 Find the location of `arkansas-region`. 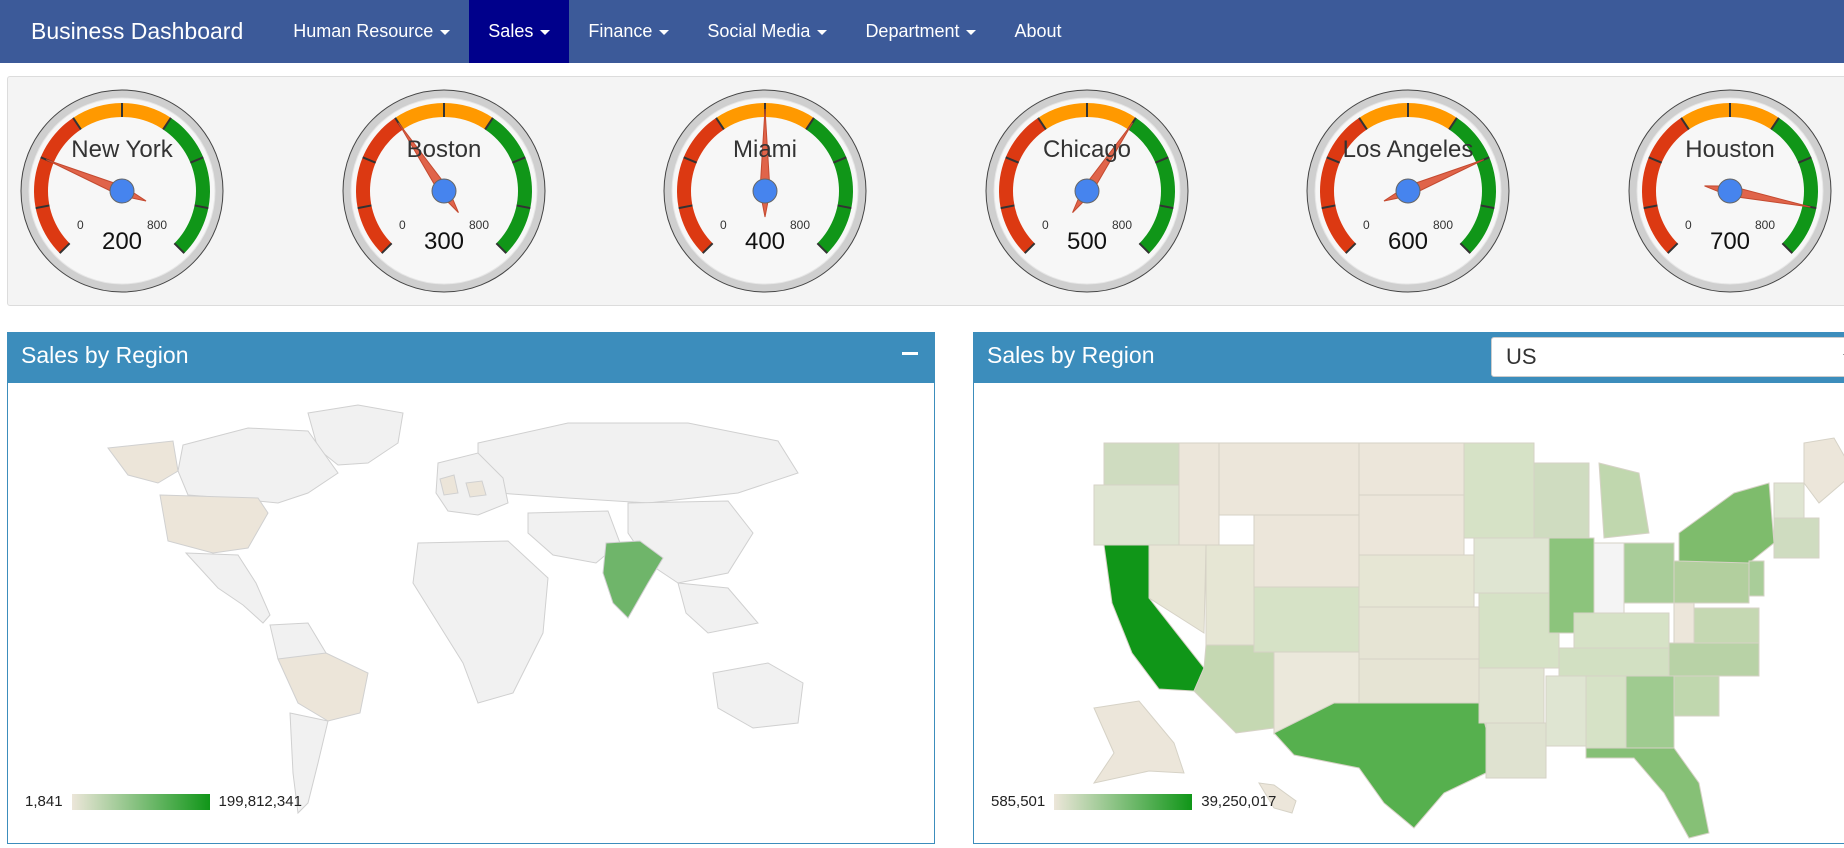

arkansas-region is located at coordinates (1511, 695).